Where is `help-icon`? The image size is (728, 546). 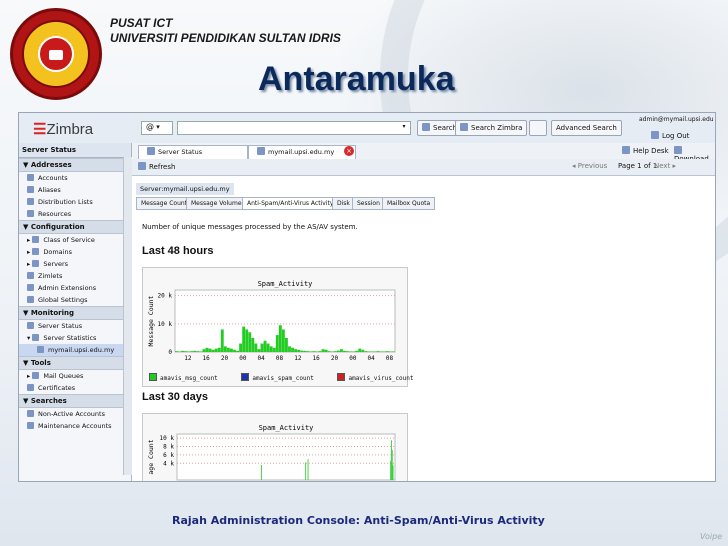 help-icon is located at coordinates (626, 150).